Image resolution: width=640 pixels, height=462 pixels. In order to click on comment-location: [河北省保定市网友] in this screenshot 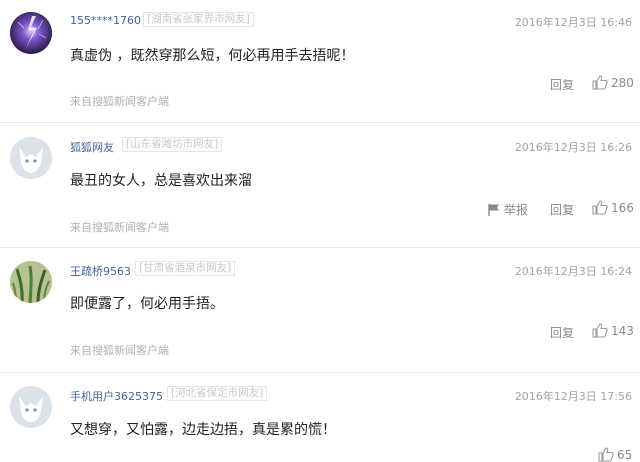, I will do `click(217, 393)`.